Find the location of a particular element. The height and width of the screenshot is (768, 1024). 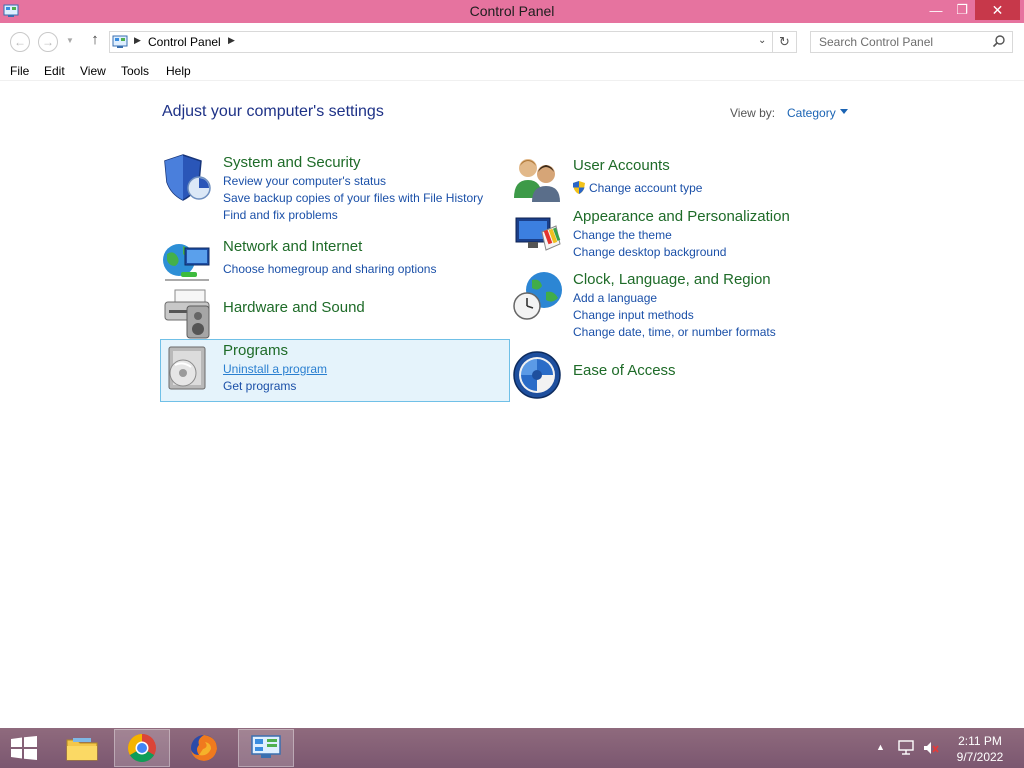

category-programs: Programs is located at coordinates (255, 350).